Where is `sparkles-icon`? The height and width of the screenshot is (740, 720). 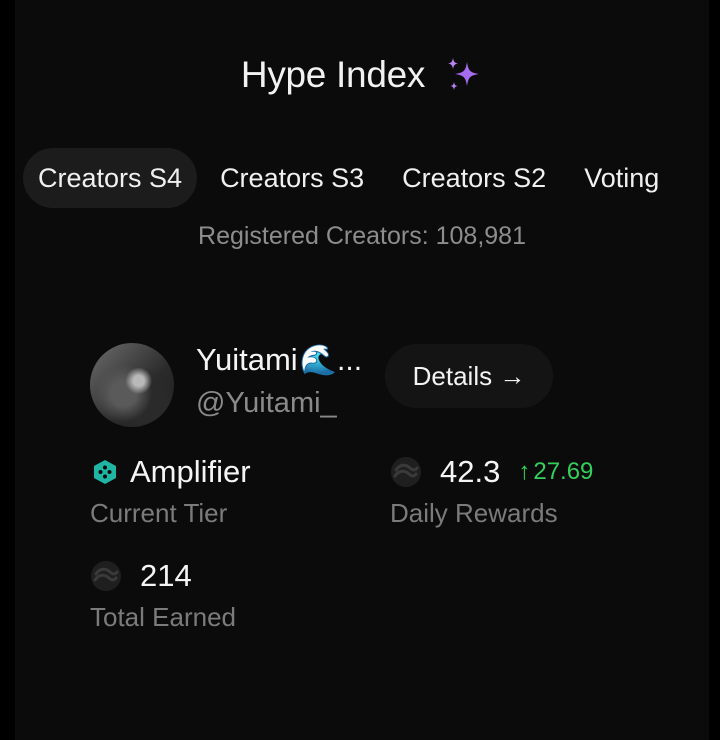
sparkles-icon is located at coordinates (464, 74).